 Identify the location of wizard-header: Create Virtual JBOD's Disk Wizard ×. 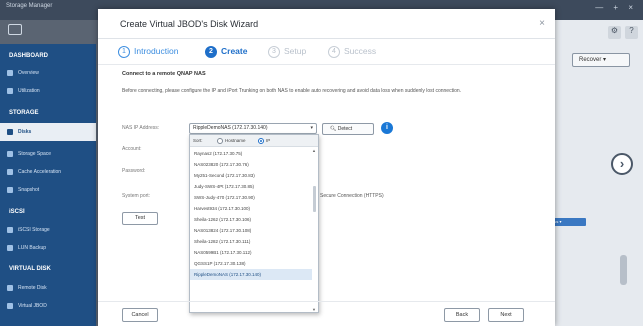
(326, 24).